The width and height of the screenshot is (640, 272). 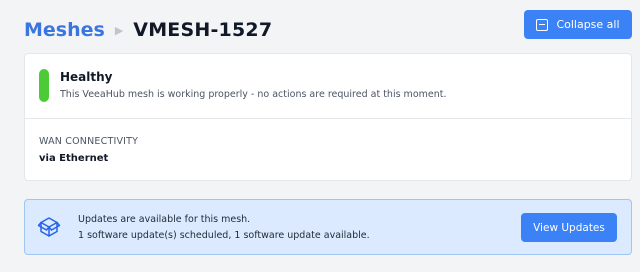 I want to click on health-status-title: Healthy, so click(x=86, y=77).